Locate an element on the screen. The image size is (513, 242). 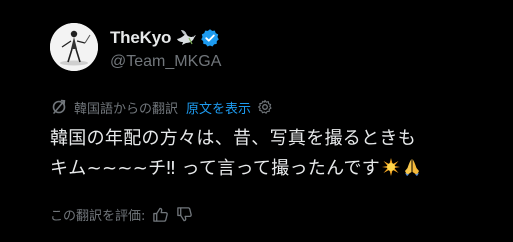
rate-translation-label: この翻訳を評価: is located at coordinates (98, 216).